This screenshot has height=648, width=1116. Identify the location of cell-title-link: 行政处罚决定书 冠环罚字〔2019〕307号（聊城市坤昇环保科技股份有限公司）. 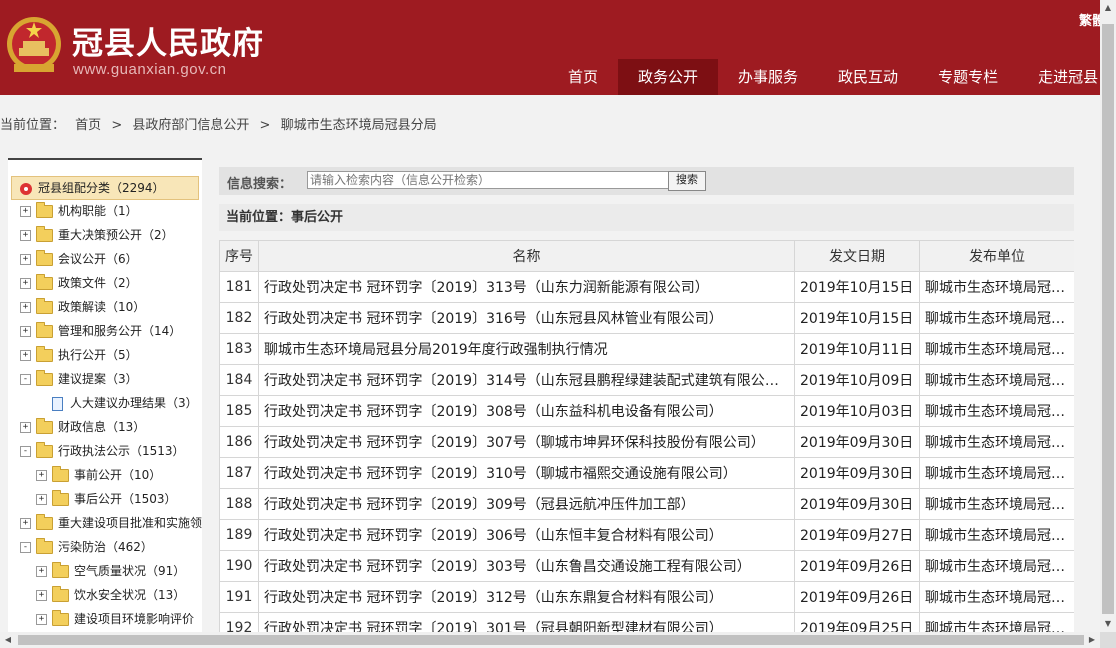
(526, 442).